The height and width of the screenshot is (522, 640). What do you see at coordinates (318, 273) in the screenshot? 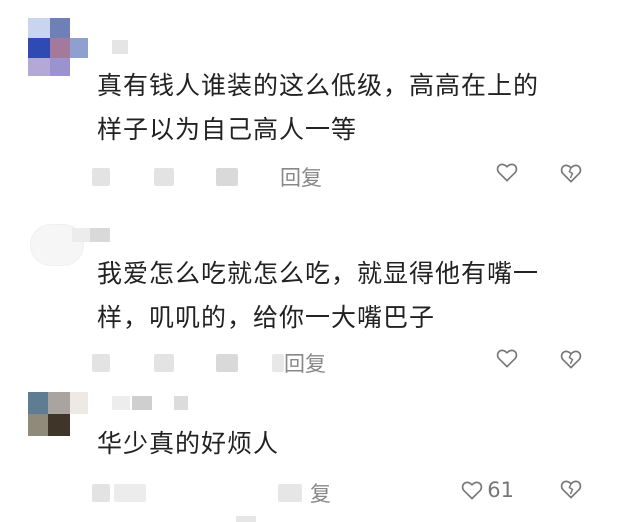
I see `comment-text-line: 我爱怎么吃就怎么吃，就显得他有嘴一` at bounding box center [318, 273].